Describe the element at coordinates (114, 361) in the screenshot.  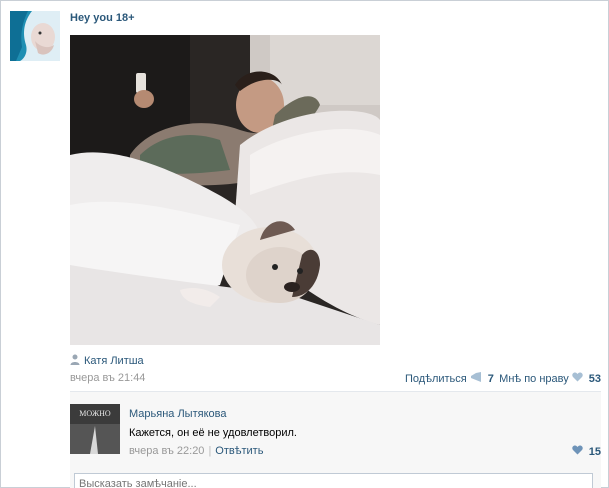
I see `author-name-link: Катя Литша` at that location.